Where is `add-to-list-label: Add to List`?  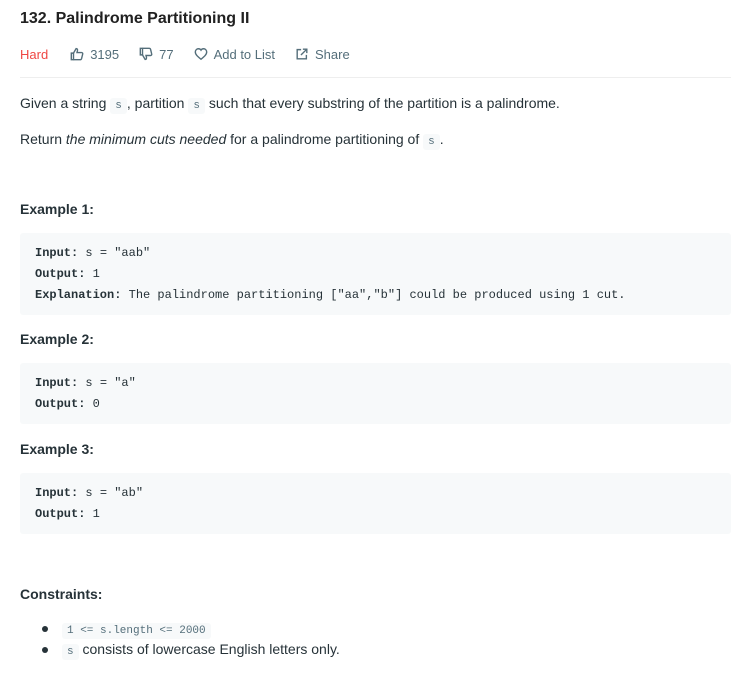 add-to-list-label: Add to List is located at coordinates (244, 54).